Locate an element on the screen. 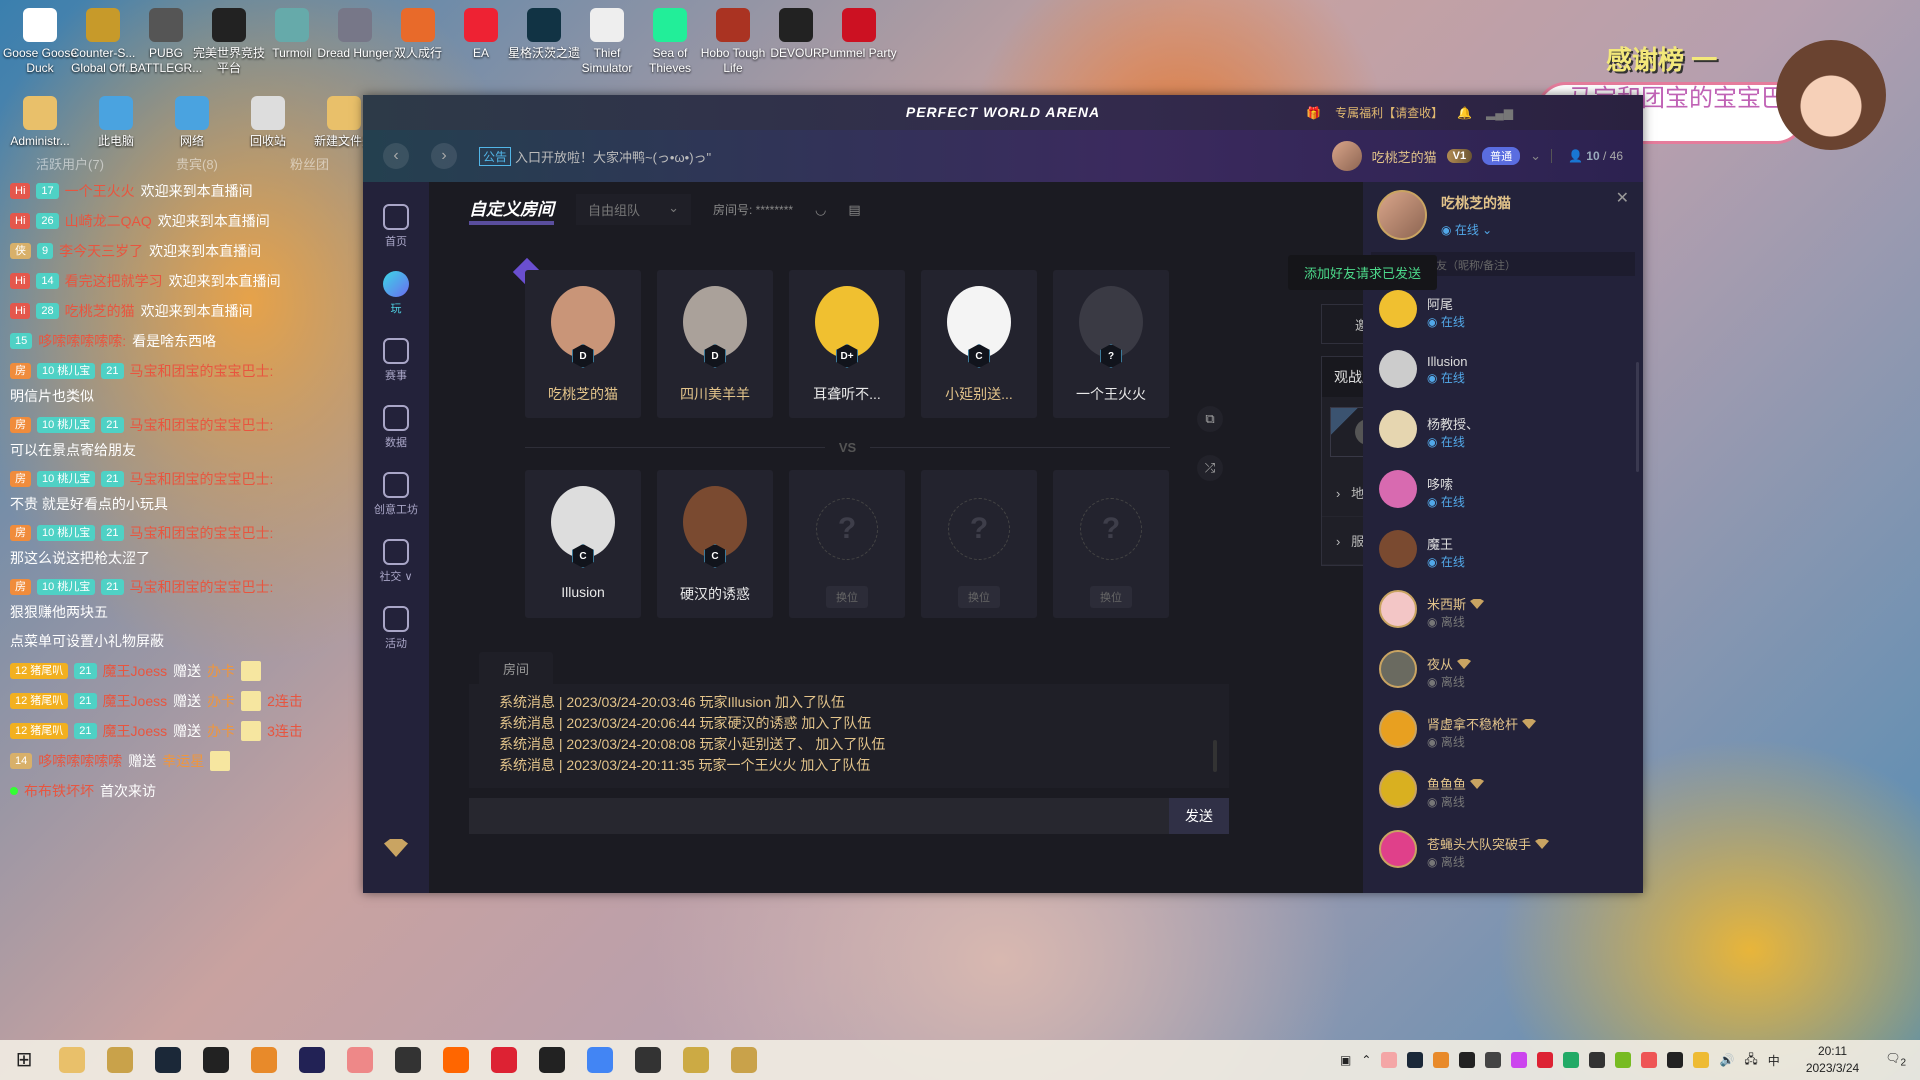 The height and width of the screenshot is (1080, 1920). sidebar-item: 社交 ∨ is located at coordinates (396, 561).